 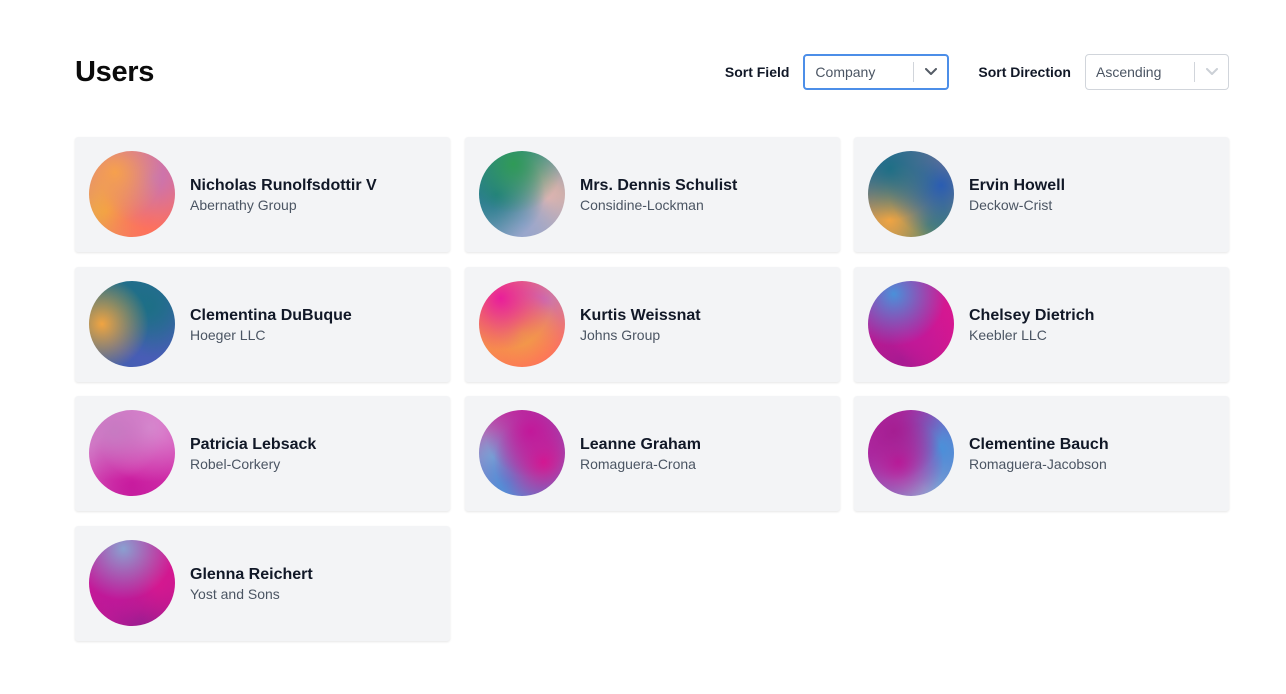 What do you see at coordinates (638, 464) in the screenshot?
I see `user-company: Romaguera-Crona` at bounding box center [638, 464].